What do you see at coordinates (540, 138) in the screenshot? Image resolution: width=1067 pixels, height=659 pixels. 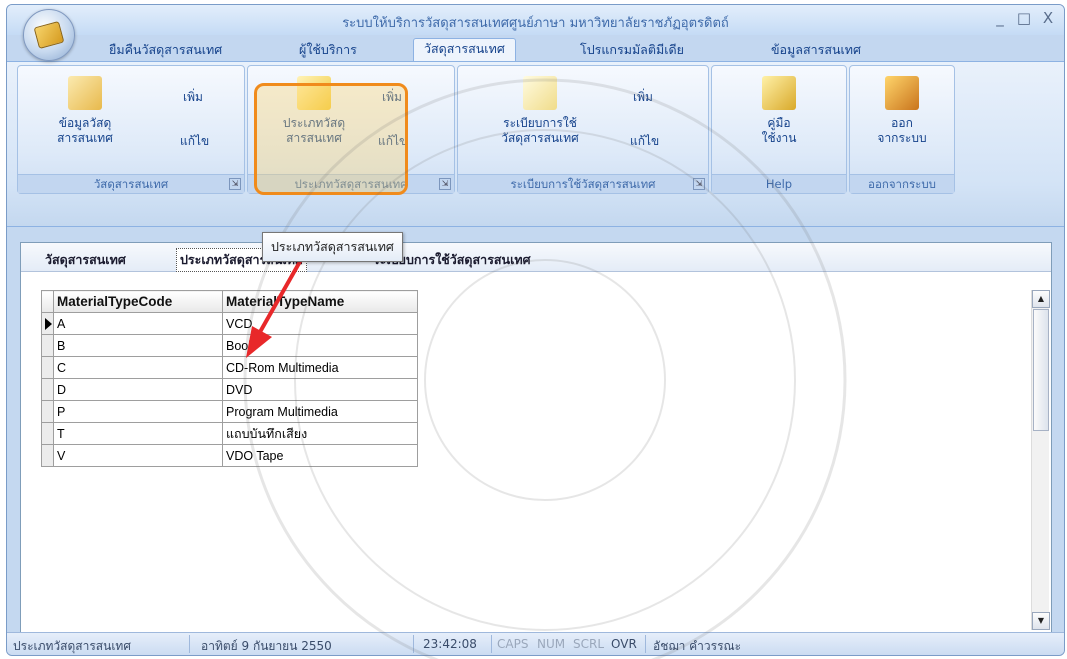 I see `rules-label-2: วัสดุสารสนเทศ` at bounding box center [540, 138].